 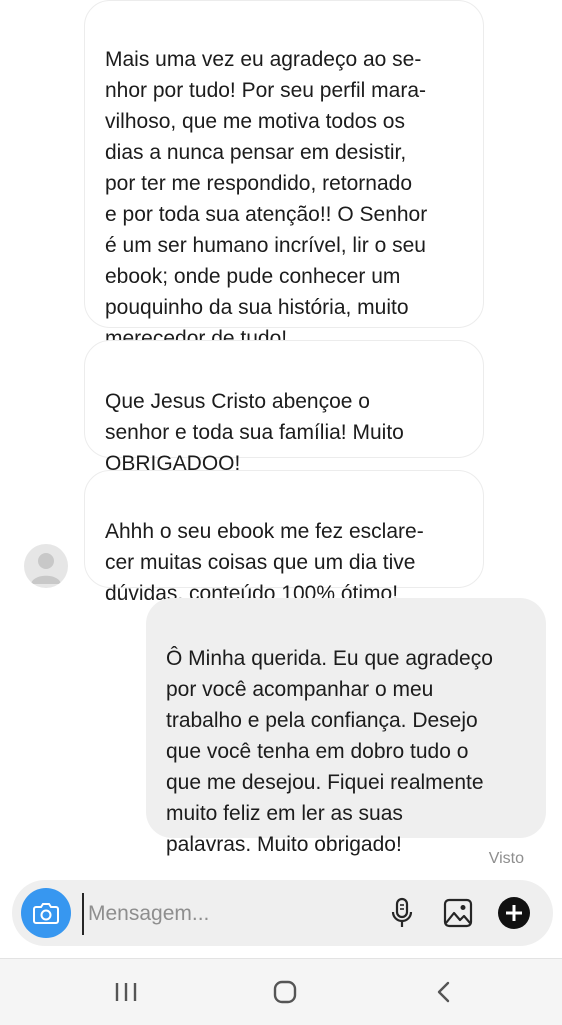 I want to click on gallery-button, so click(x=458, y=913).